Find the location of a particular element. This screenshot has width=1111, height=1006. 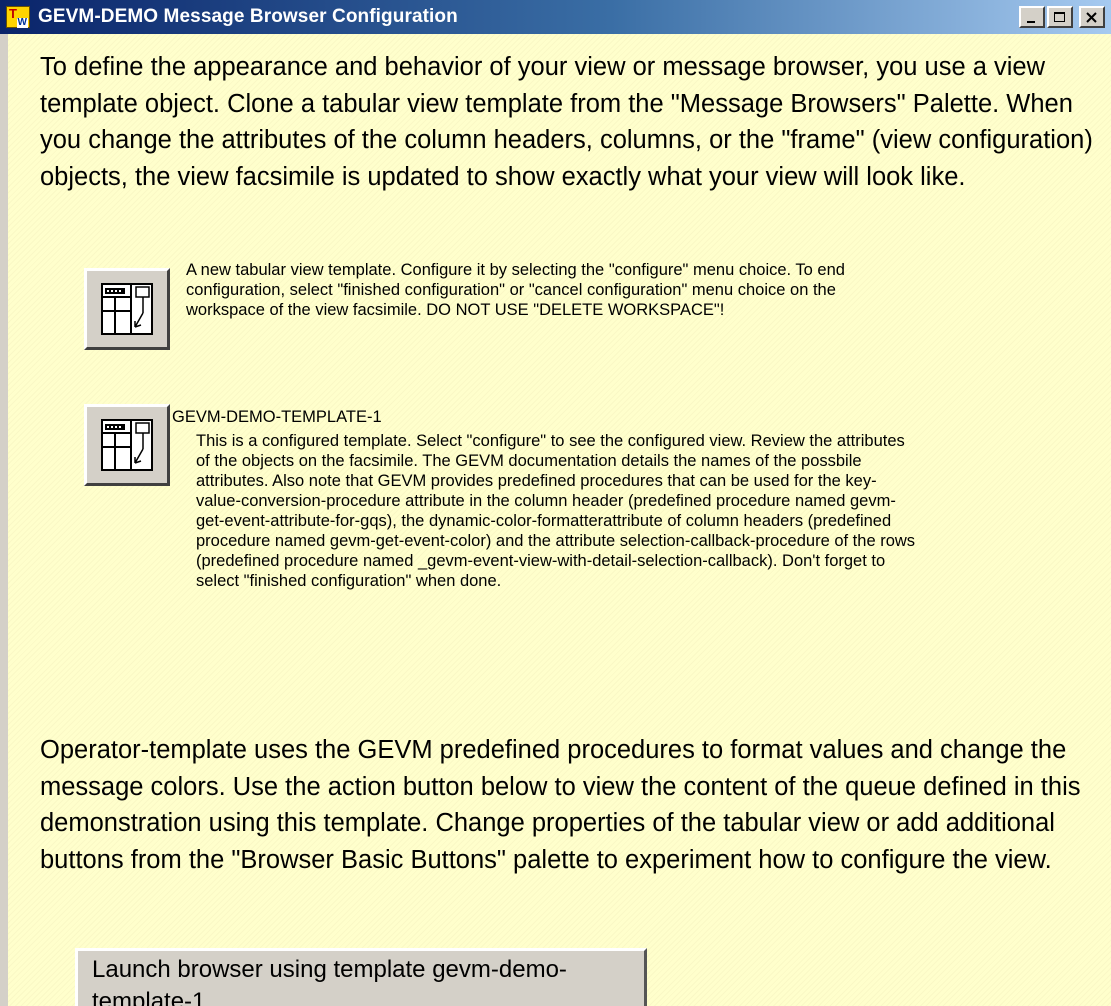

minimize-icon is located at coordinates (1031, 22).